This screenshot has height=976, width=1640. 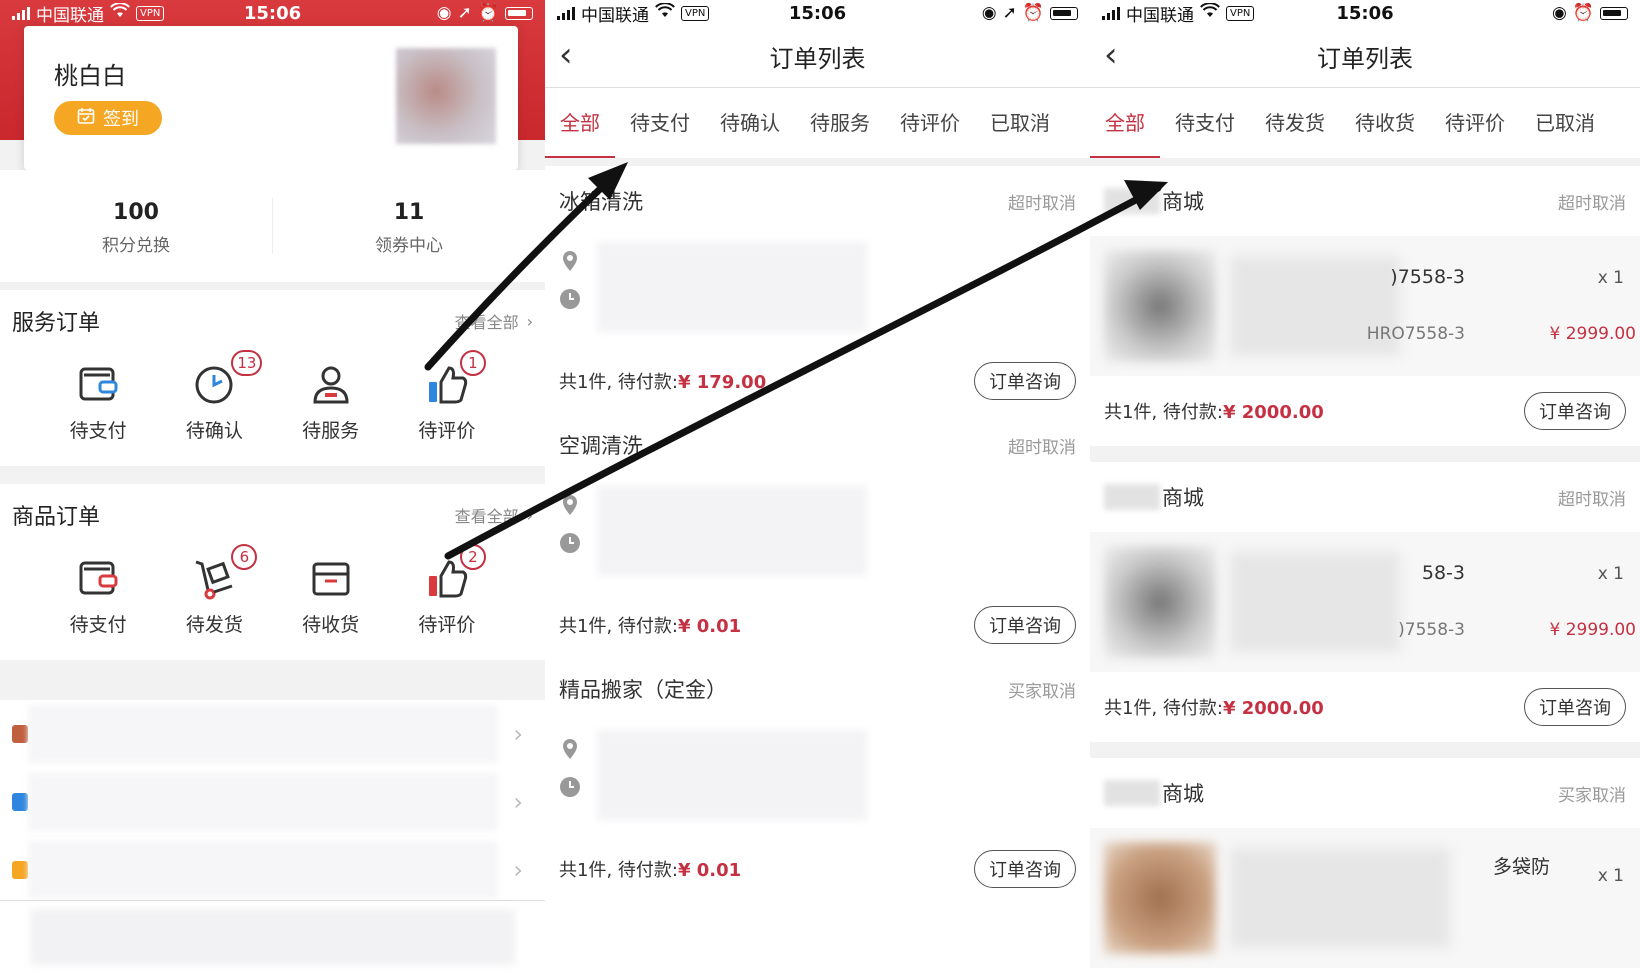 What do you see at coordinates (136, 226) in the screenshot?
I see `points-exchange: 100 积分兑换` at bounding box center [136, 226].